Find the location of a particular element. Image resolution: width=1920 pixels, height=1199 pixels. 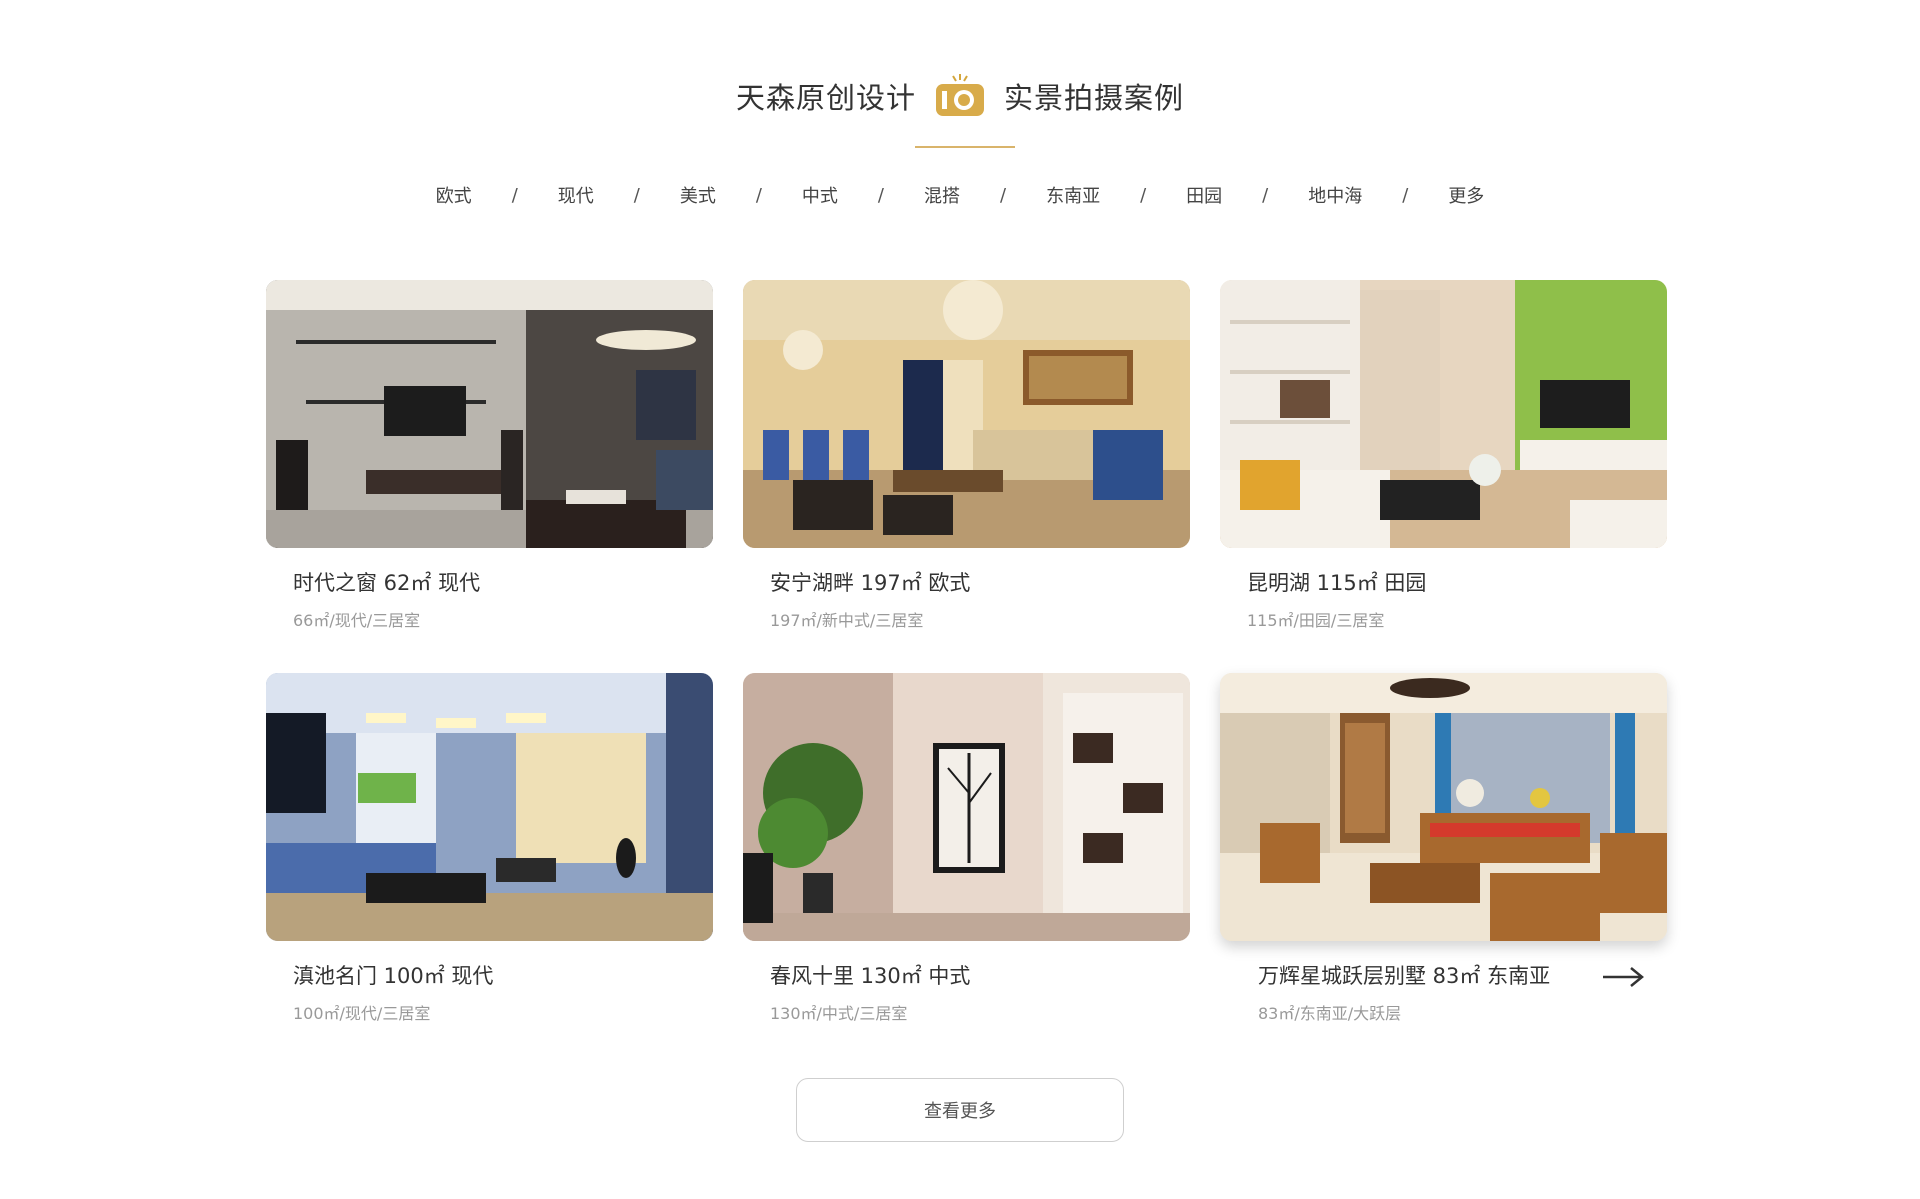

case-card: 昆明湖 115㎡ 田园 115㎡/田园/三居室 is located at coordinates (1443, 476).